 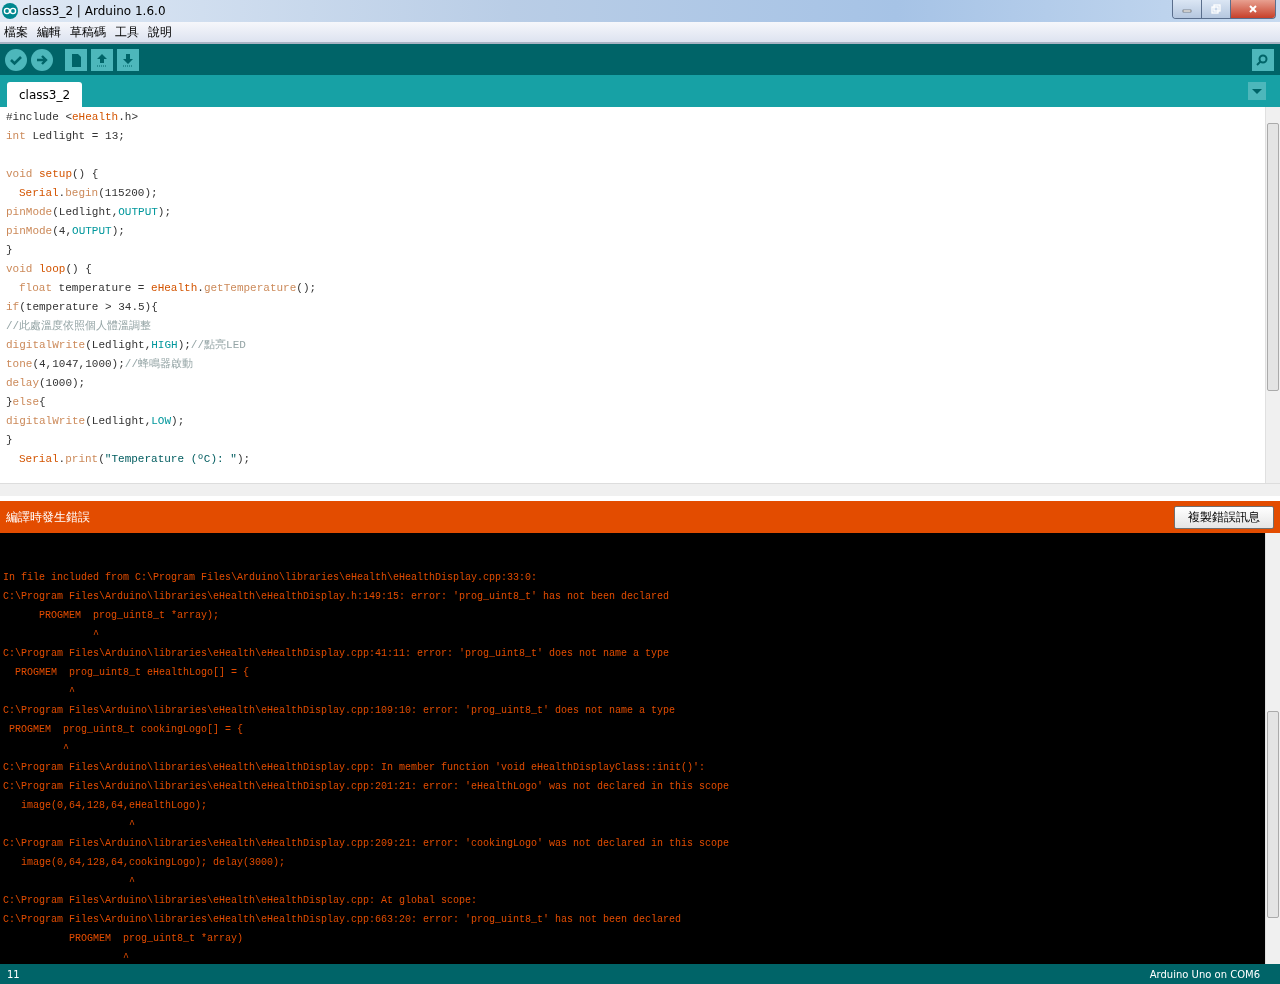 I want to click on code-line: digitalWrite(Ledlight,LOW);, so click(x=96, y=421).